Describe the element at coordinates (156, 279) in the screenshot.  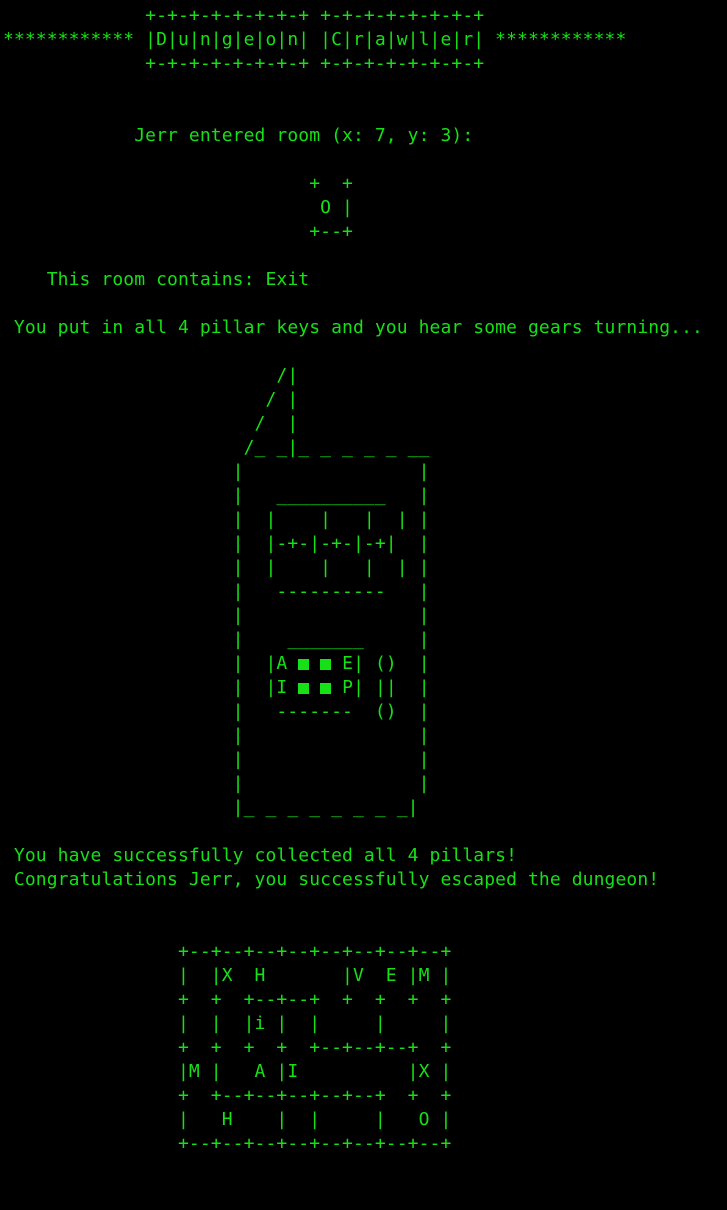
I see `room-contents: This room contains: Exit` at that location.